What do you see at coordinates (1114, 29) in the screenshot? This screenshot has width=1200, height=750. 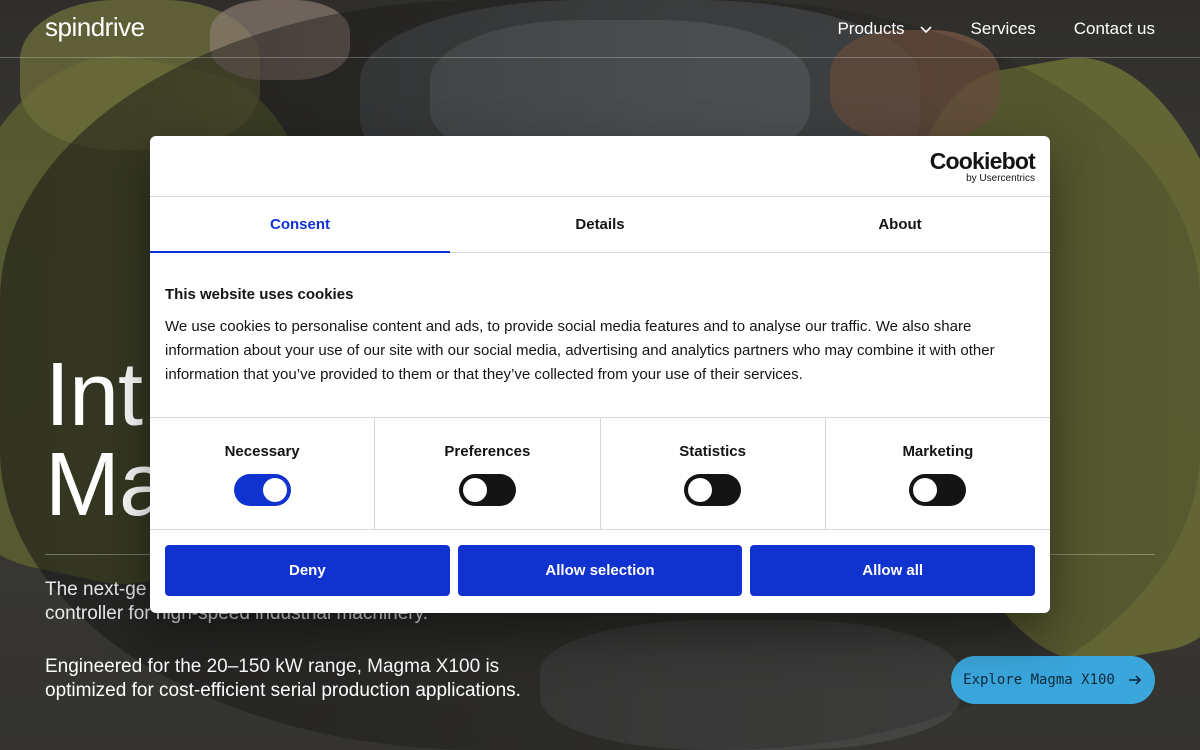 I see `nav-contact: Contact us` at bounding box center [1114, 29].